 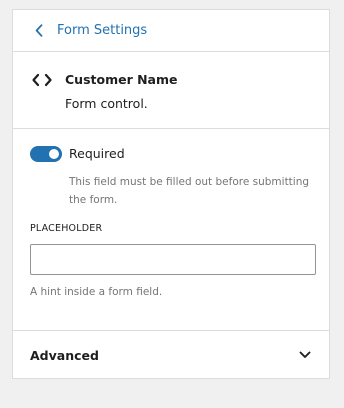 What do you see at coordinates (96, 292) in the screenshot?
I see `placeholder-help-text: A hint inside a form field.` at bounding box center [96, 292].